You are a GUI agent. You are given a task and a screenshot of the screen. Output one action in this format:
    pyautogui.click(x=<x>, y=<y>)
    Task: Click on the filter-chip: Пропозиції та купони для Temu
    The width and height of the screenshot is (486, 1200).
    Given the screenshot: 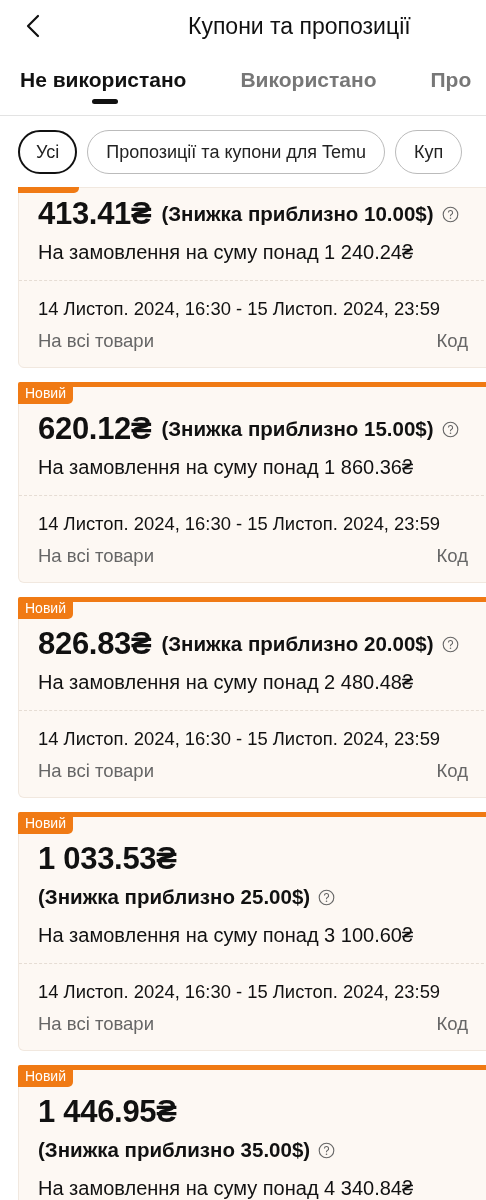 What is the action you would take?
    pyautogui.click(x=236, y=152)
    